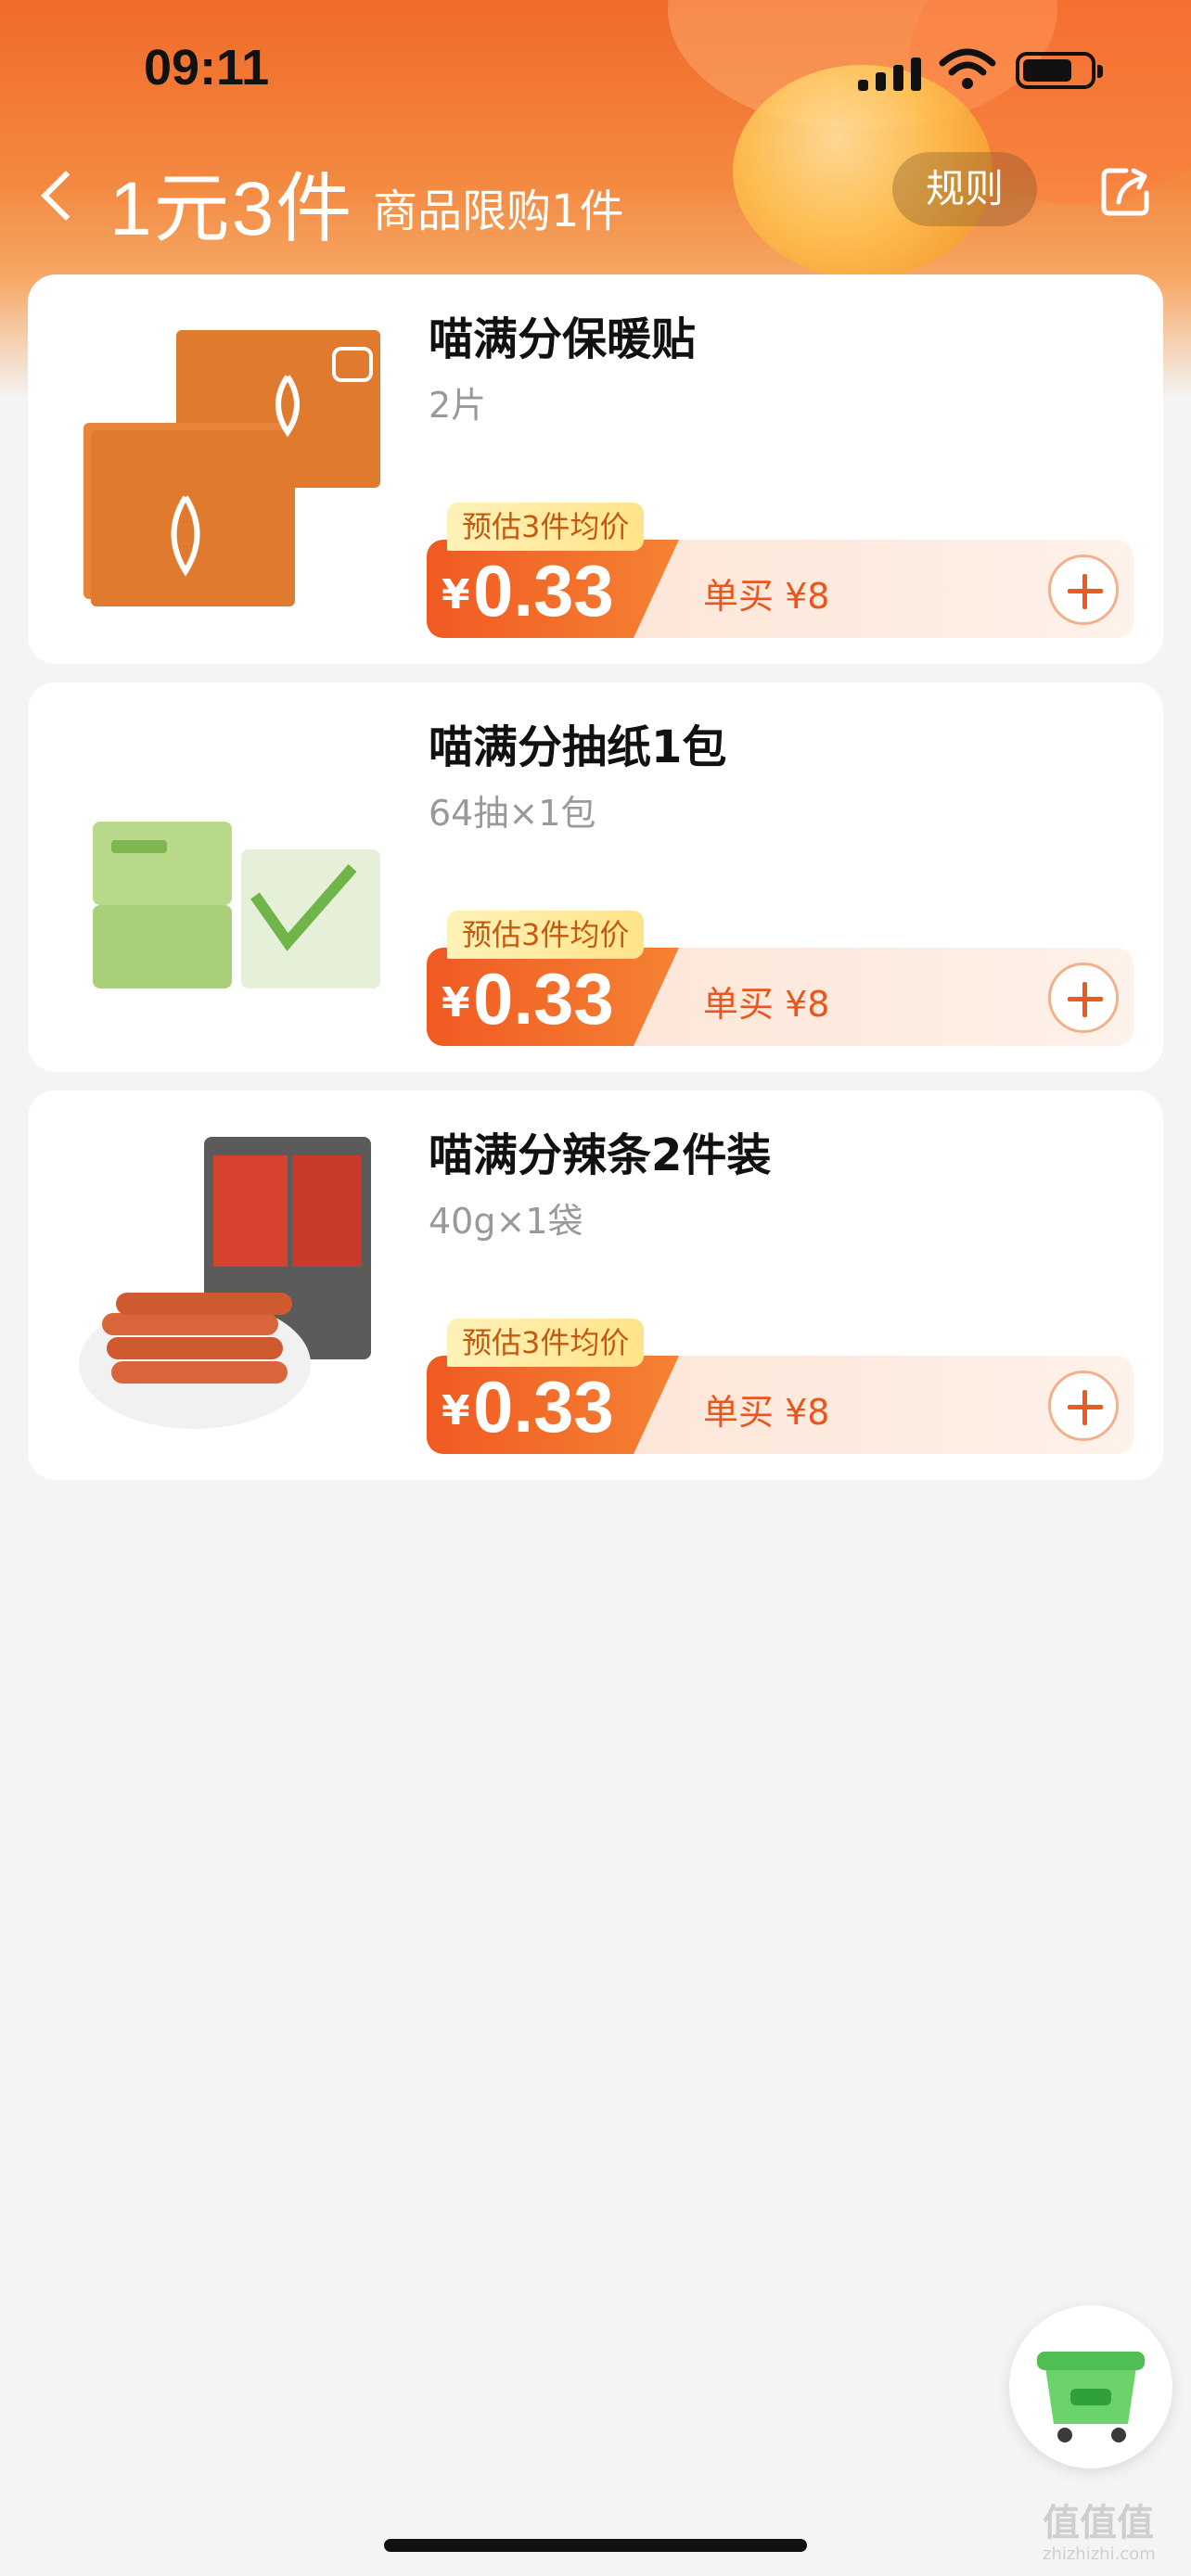  I want to click on battery-icon, so click(1059, 71).